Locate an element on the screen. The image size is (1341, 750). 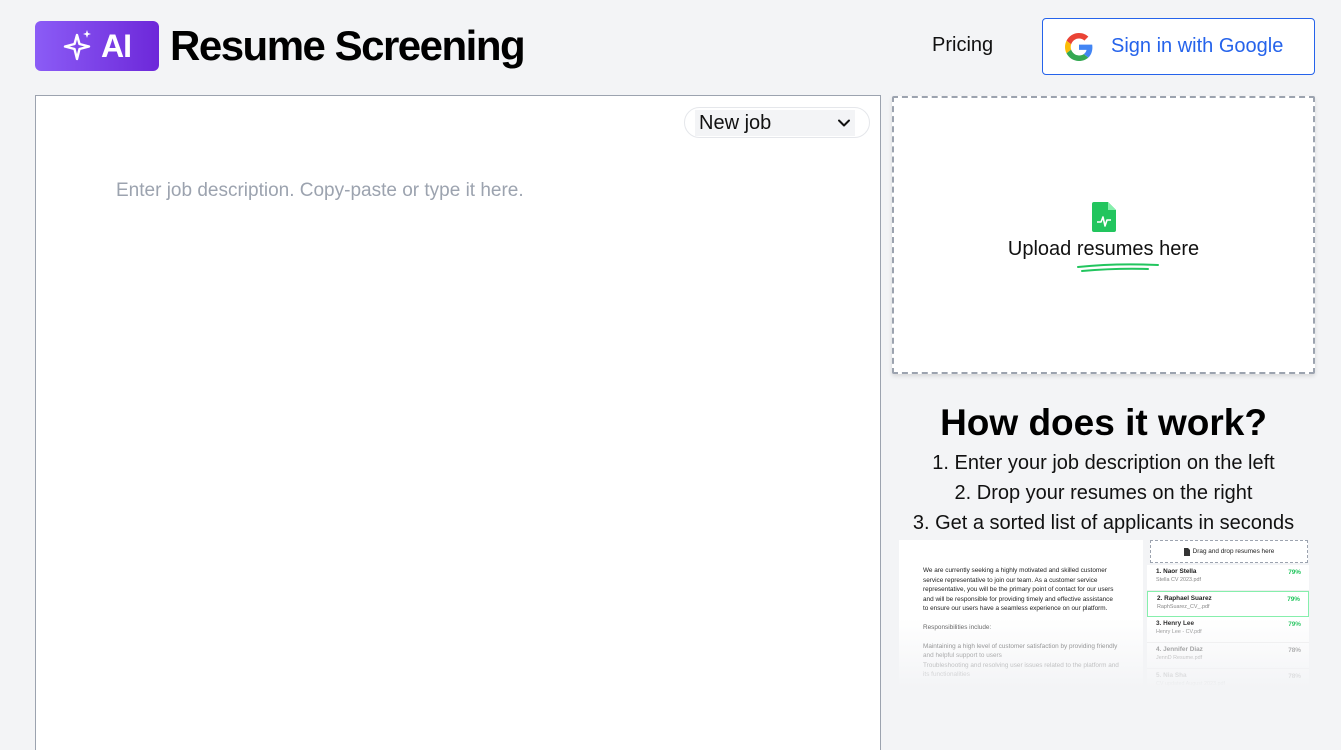
preview-applicant-file: RaphSuarez_CV_.pdf is located at coordinates (1183, 607).